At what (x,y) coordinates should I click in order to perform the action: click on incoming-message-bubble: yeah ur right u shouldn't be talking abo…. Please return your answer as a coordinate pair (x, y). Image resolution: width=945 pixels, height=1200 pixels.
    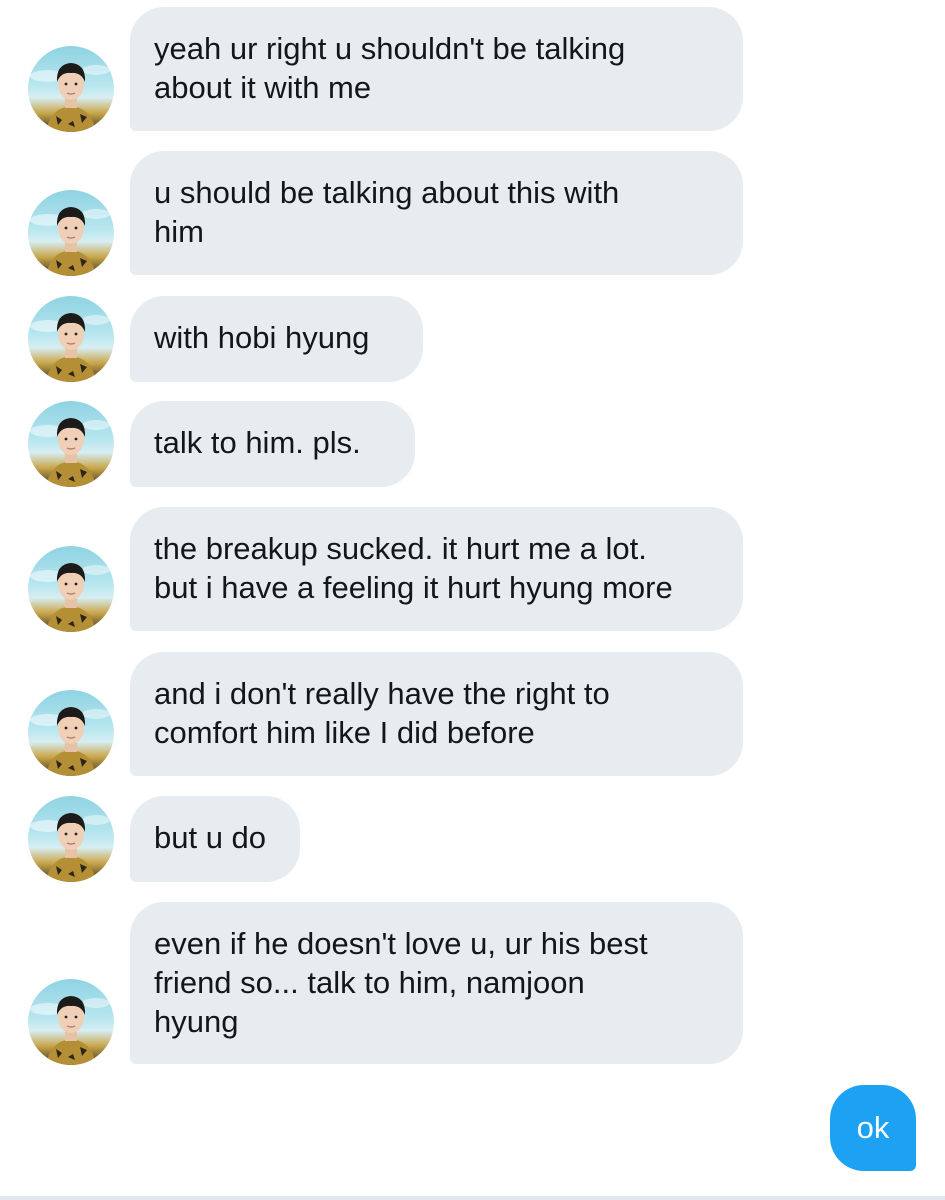
    Looking at the image, I should click on (436, 69).